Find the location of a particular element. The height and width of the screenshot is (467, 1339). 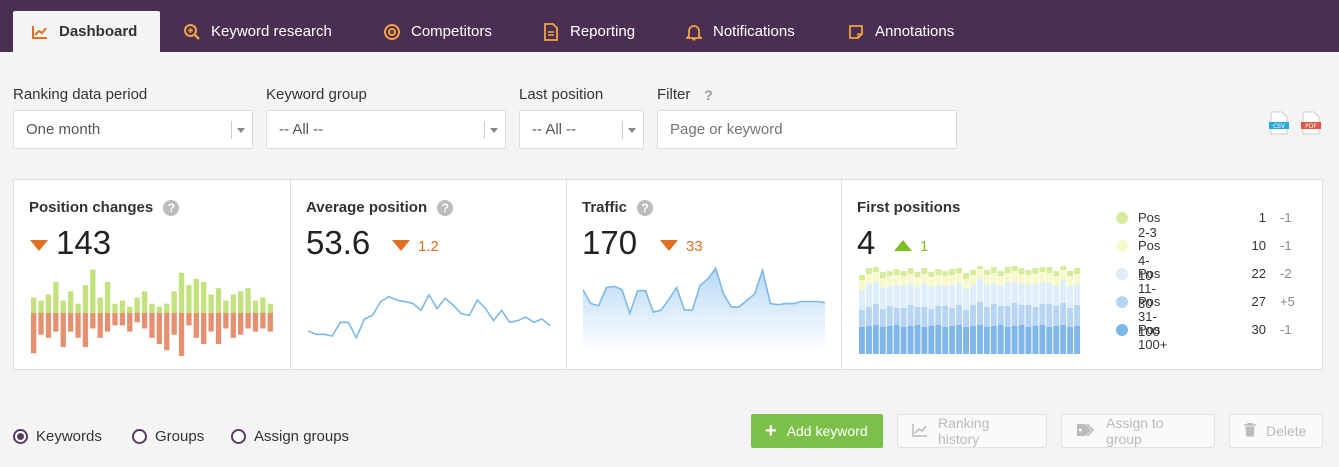

radio-keywords: Keywords is located at coordinates (57, 436).